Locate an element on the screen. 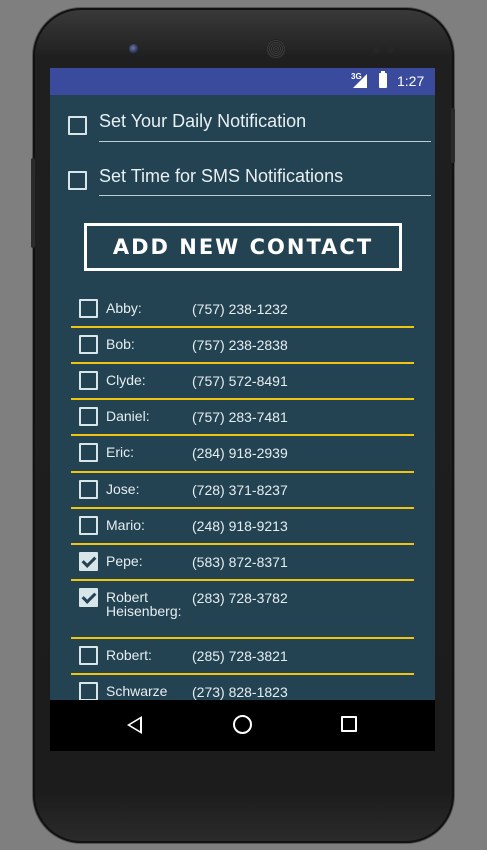 This screenshot has width=487, height=850. contact-phone: (757) 572-8491 is located at coordinates (240, 381).